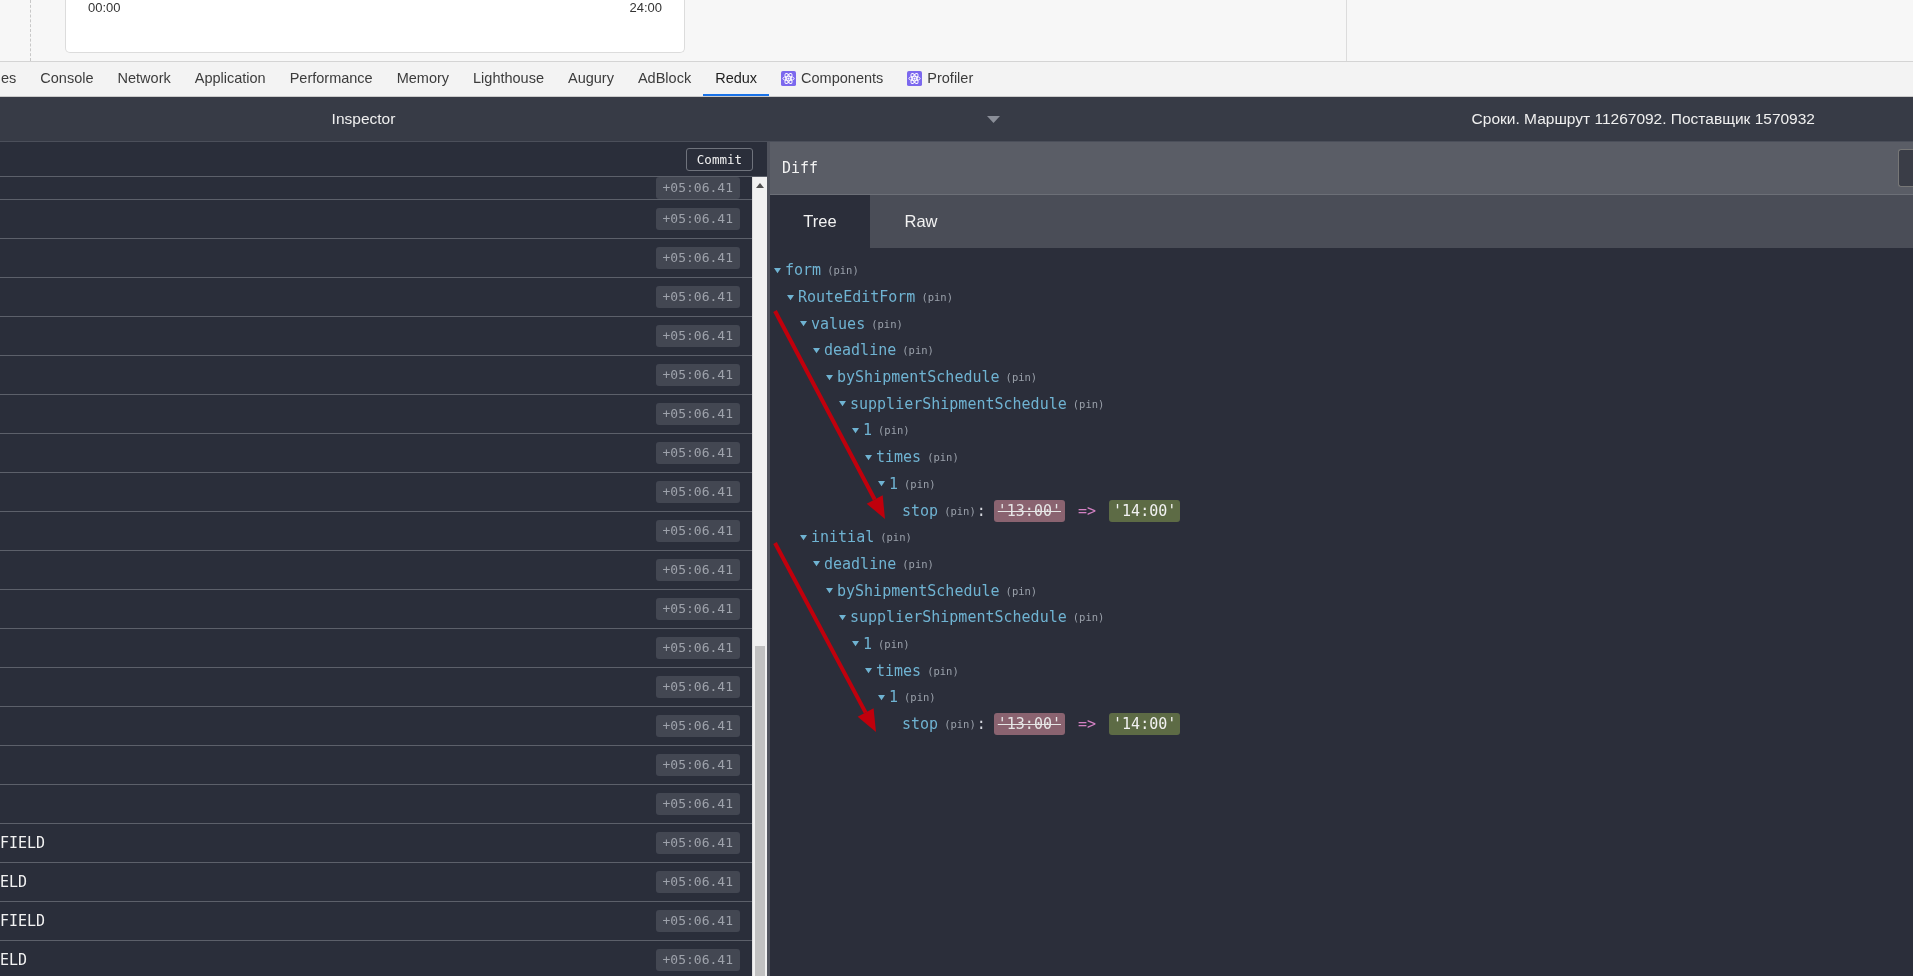 This screenshot has width=1913, height=976. I want to click on scroll-up-icon, so click(760, 185).